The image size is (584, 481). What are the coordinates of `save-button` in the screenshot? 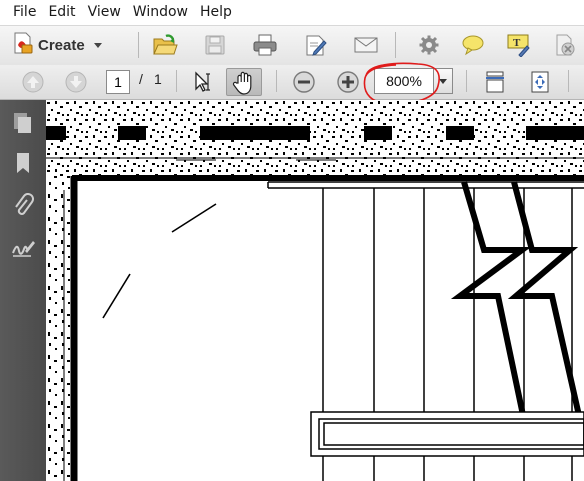 It's located at (215, 45).